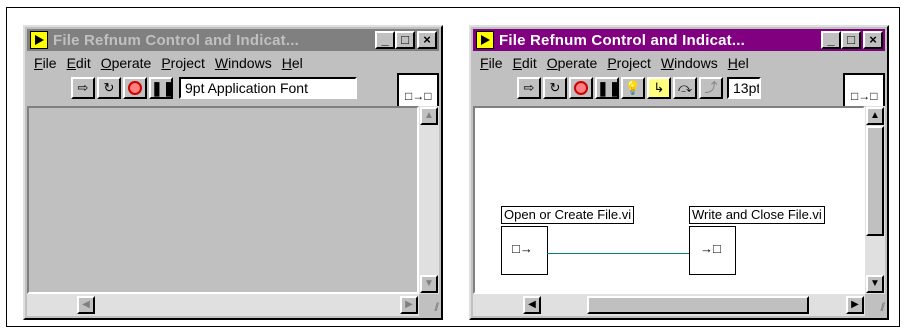 Image resolution: width=907 pixels, height=334 pixels. What do you see at coordinates (875, 181) in the screenshot?
I see `vertical-scroll-thumb` at bounding box center [875, 181].